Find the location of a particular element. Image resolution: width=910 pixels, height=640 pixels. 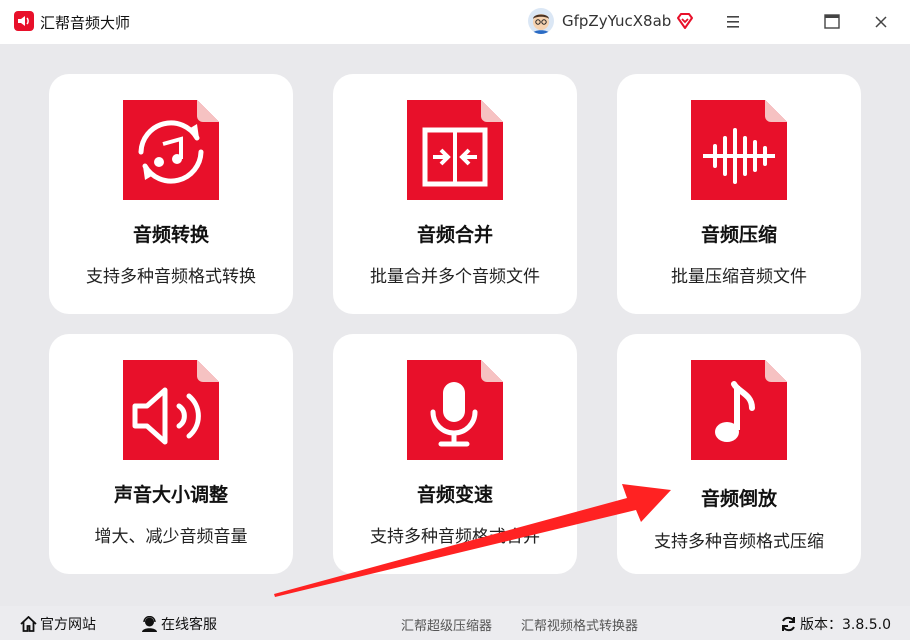

card-title: 音频压缩 is located at coordinates (738, 235).